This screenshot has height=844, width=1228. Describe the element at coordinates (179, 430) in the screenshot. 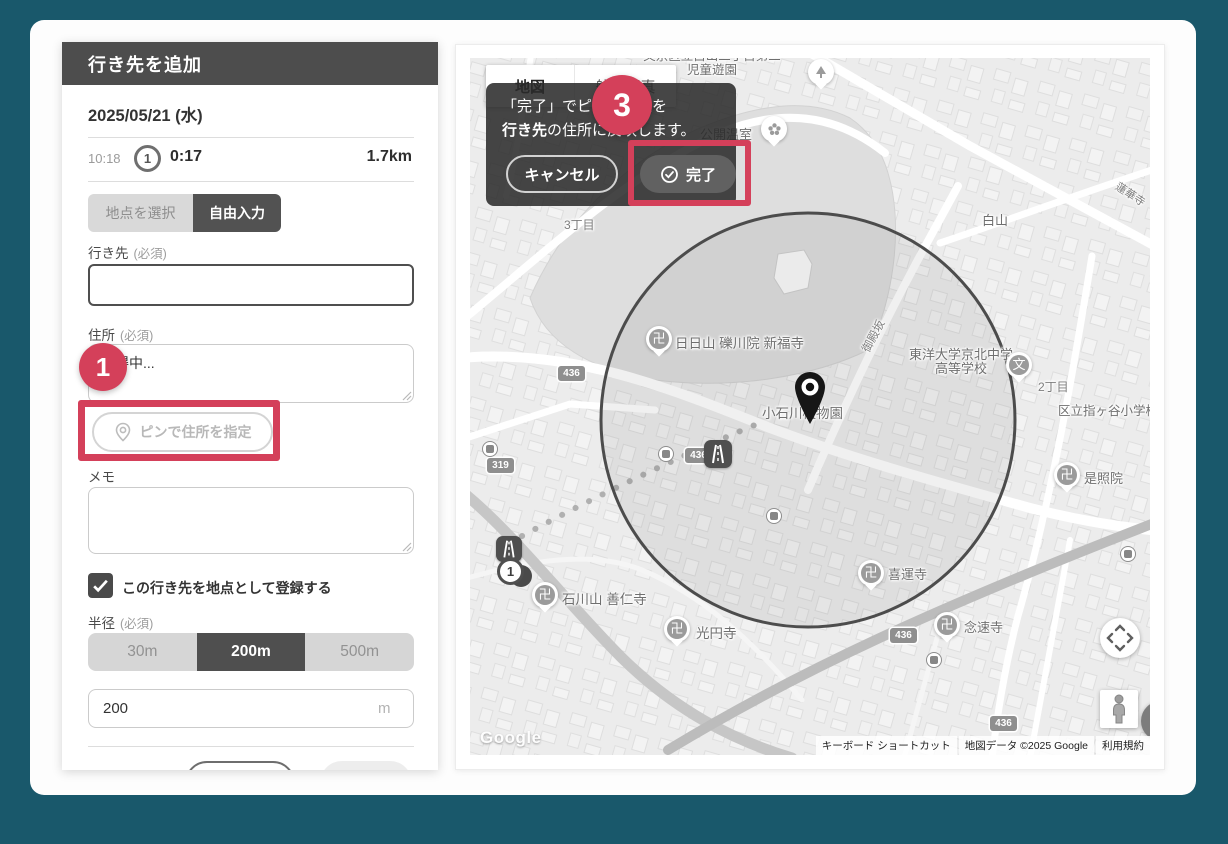

I see `annotation-rect-step1` at that location.